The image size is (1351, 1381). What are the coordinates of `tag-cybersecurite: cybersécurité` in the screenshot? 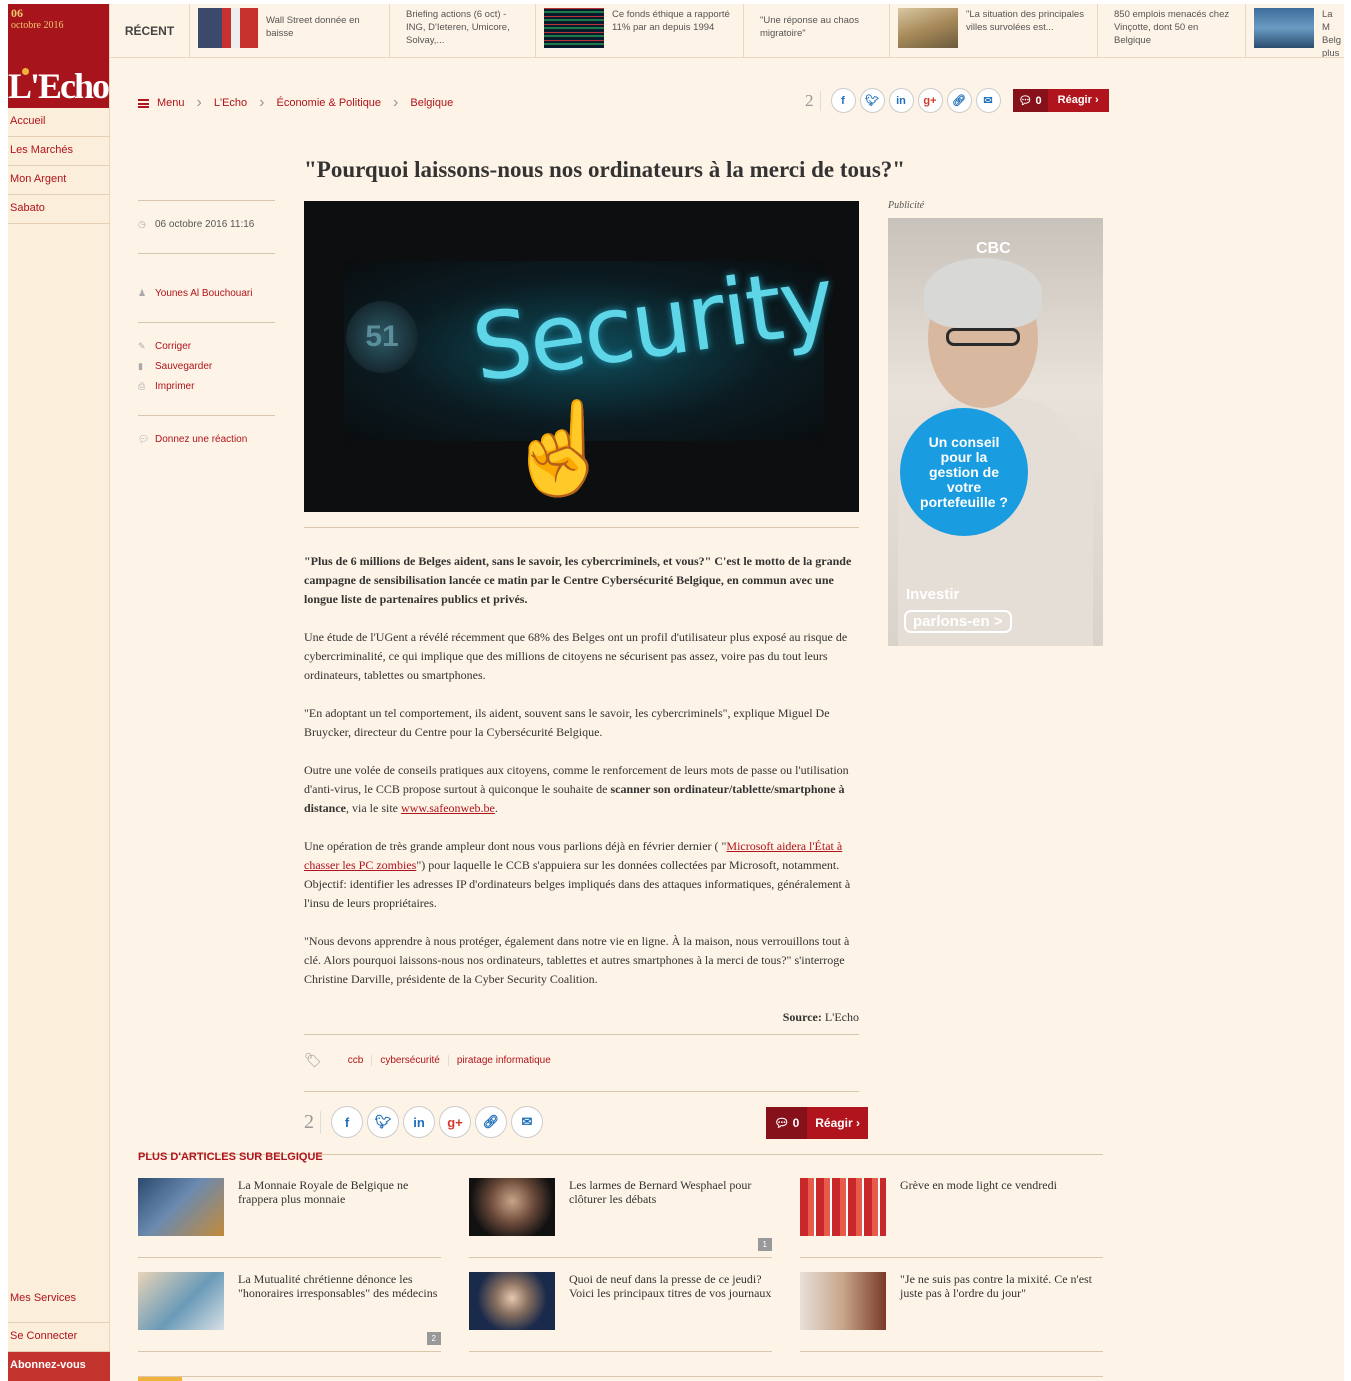 It's located at (410, 1060).